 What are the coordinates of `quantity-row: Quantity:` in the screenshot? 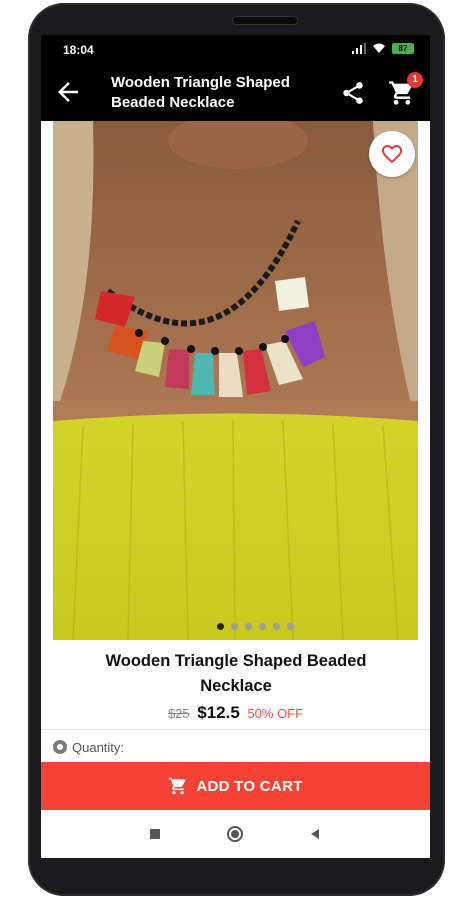 It's located at (88, 747).